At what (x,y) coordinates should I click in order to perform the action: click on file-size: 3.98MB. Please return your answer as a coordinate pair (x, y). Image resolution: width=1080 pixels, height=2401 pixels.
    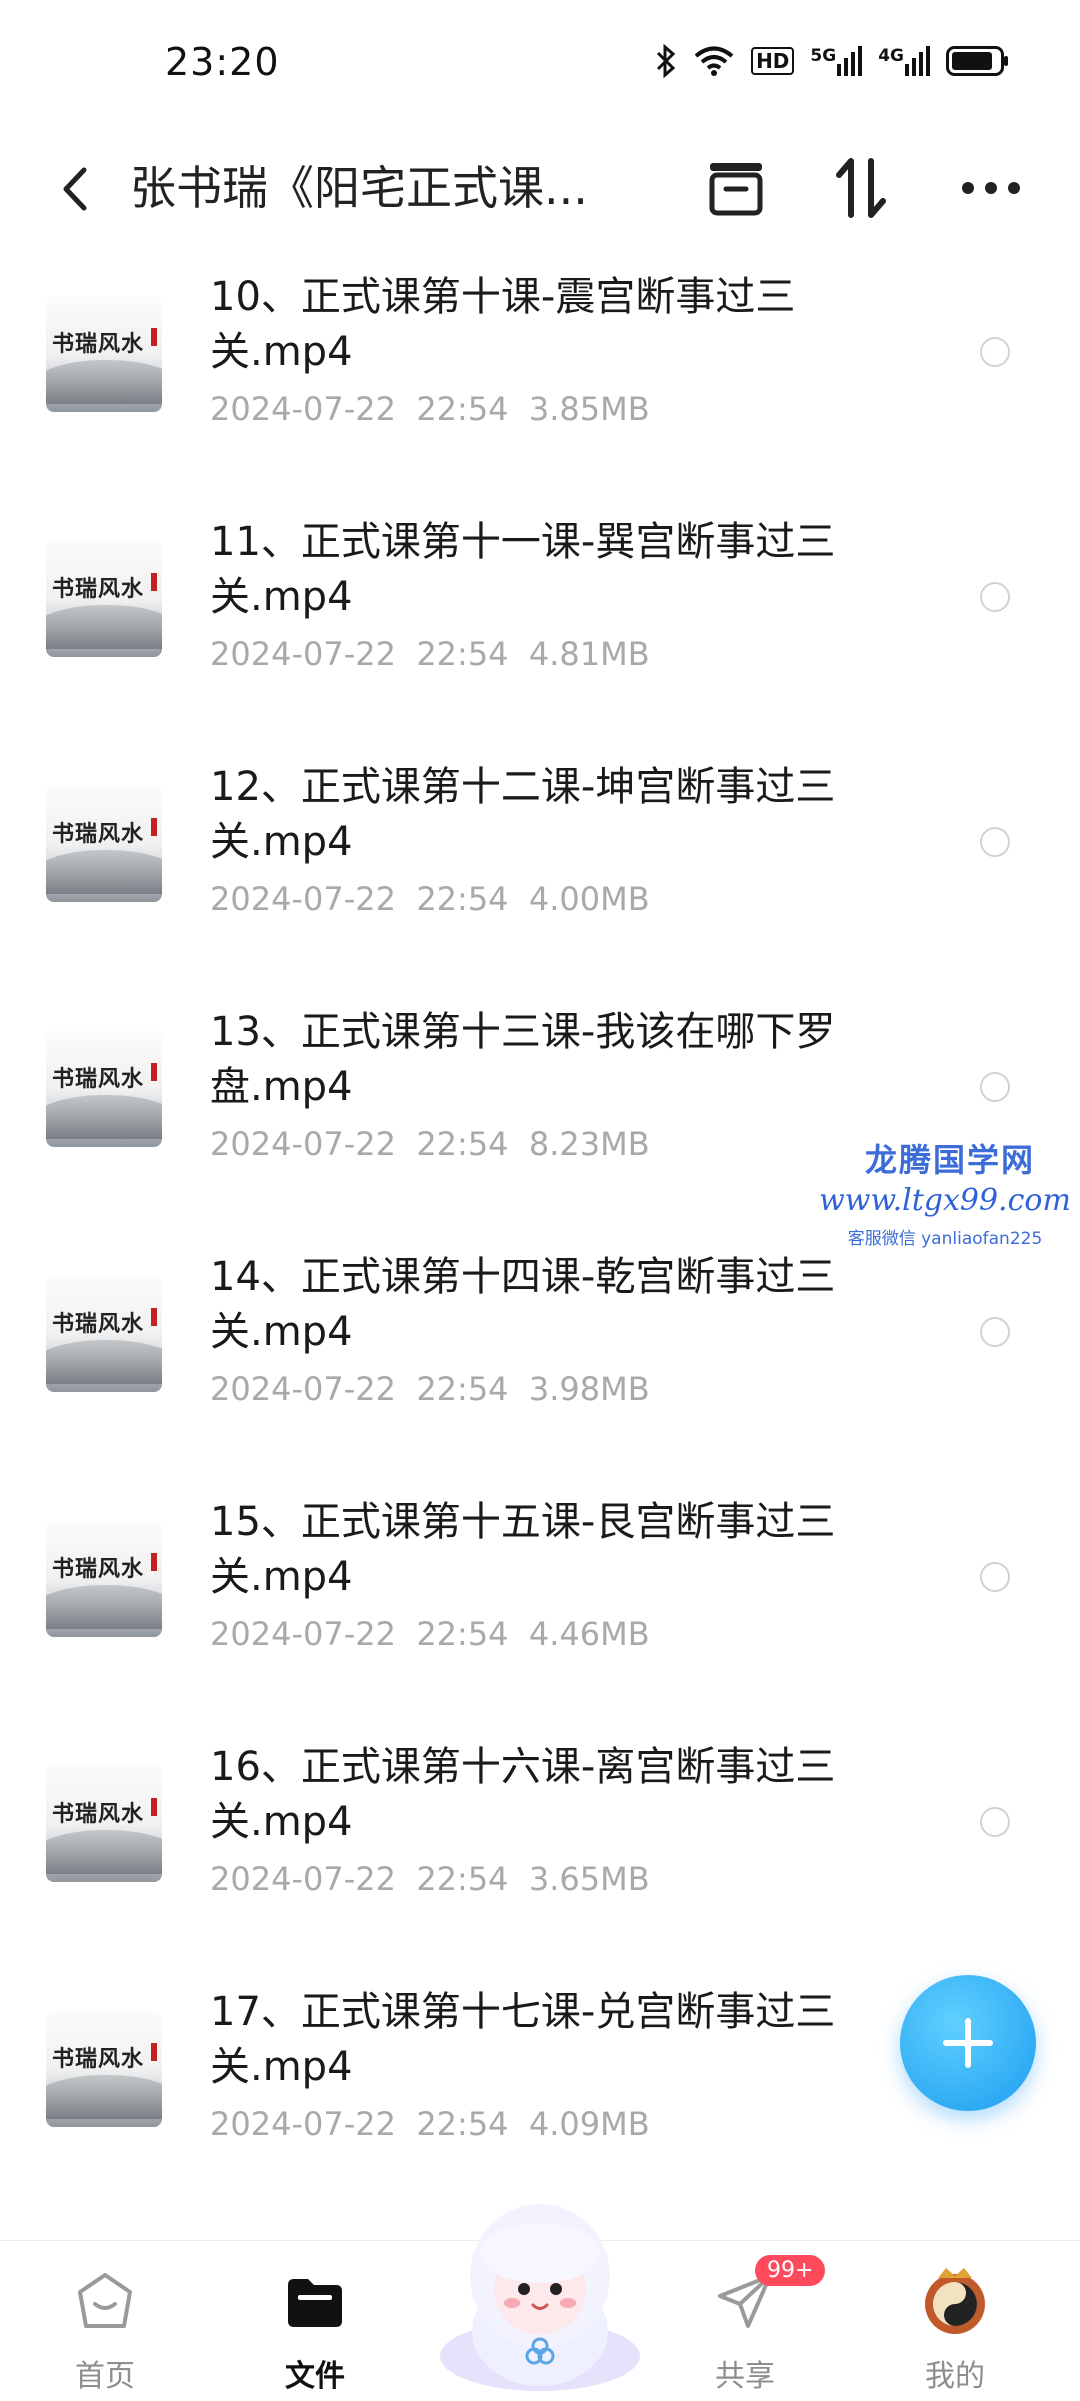
    Looking at the image, I should click on (589, 1389).